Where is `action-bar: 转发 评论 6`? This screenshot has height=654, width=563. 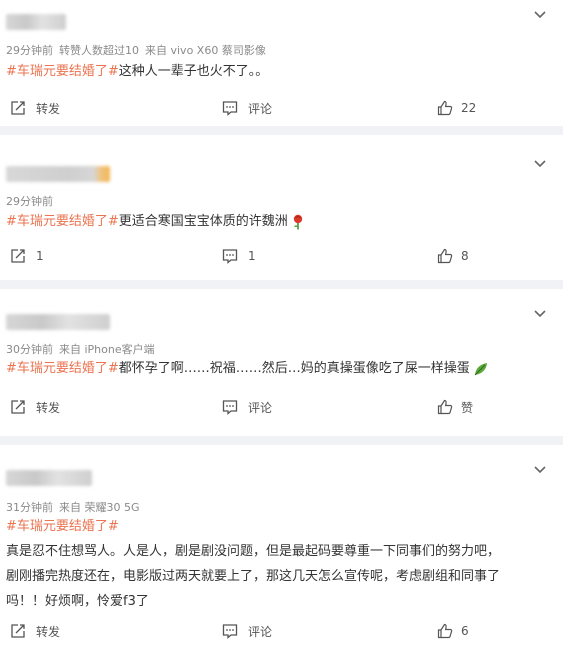 action-bar: 转发 评论 6 is located at coordinates (281, 631).